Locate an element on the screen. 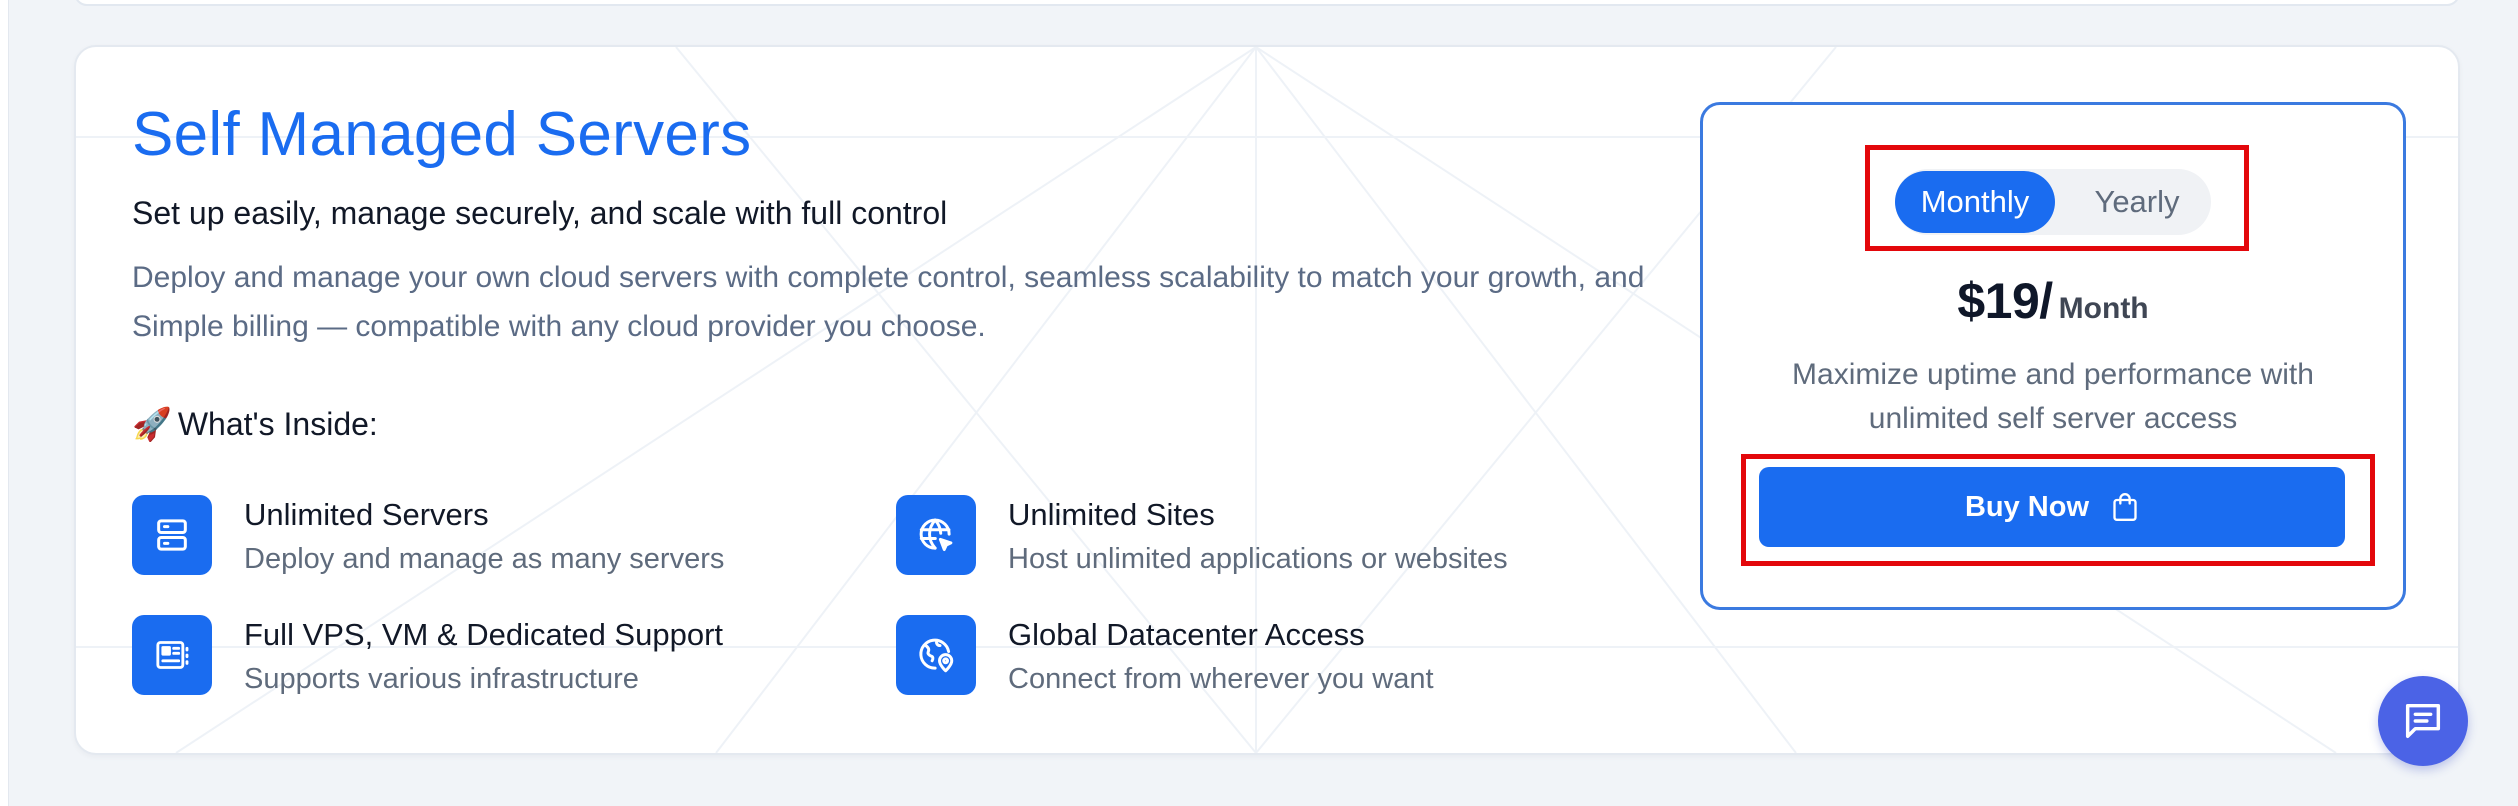 The width and height of the screenshot is (2518, 806). section-title: Self Managed Servers is located at coordinates (442, 134).